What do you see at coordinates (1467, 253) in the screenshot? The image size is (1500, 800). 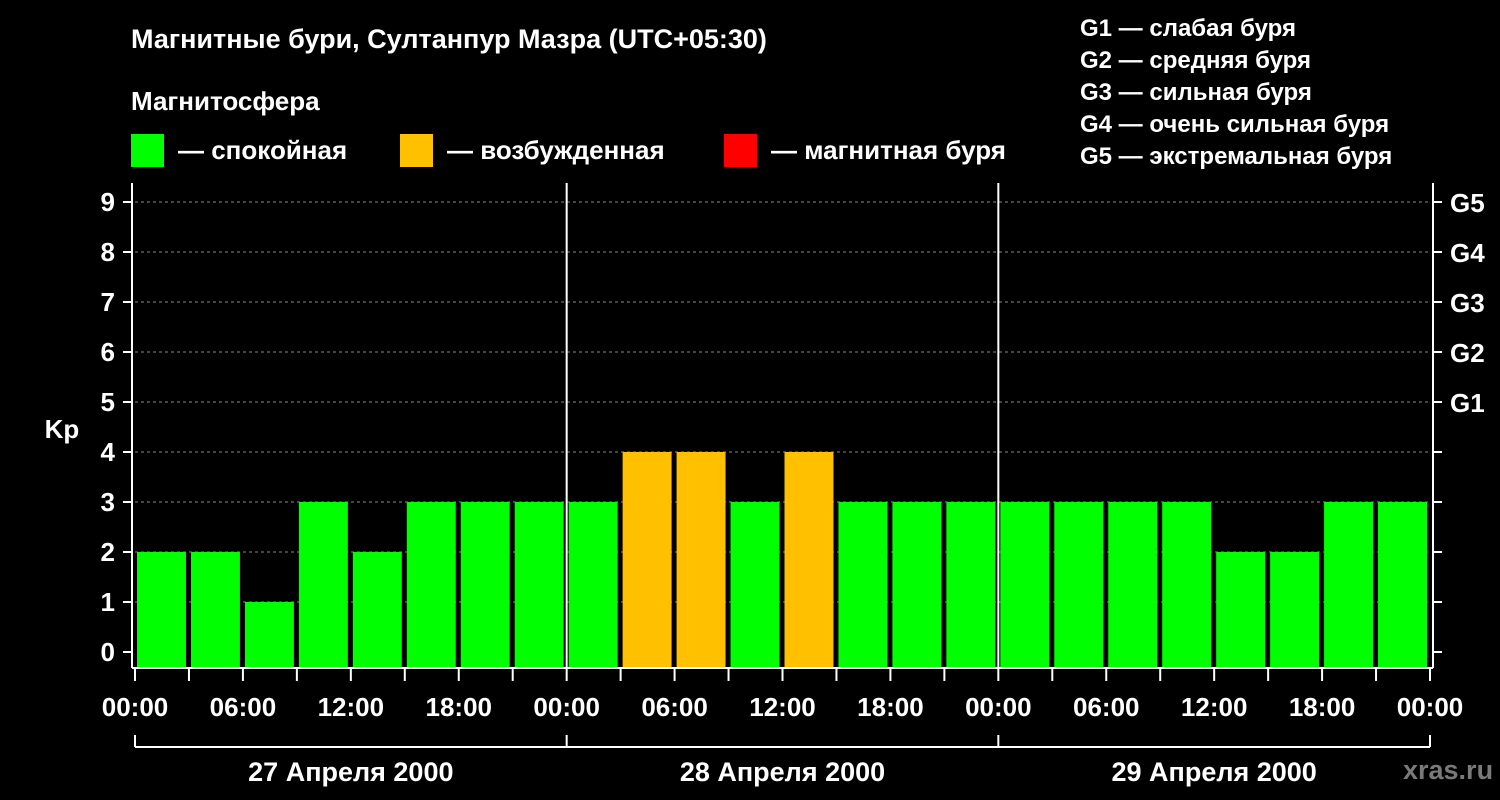 I see `g-axis-label: G4` at bounding box center [1467, 253].